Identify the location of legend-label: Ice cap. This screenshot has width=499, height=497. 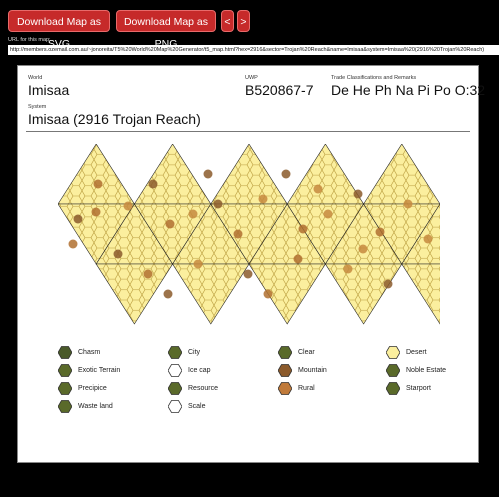
(199, 370).